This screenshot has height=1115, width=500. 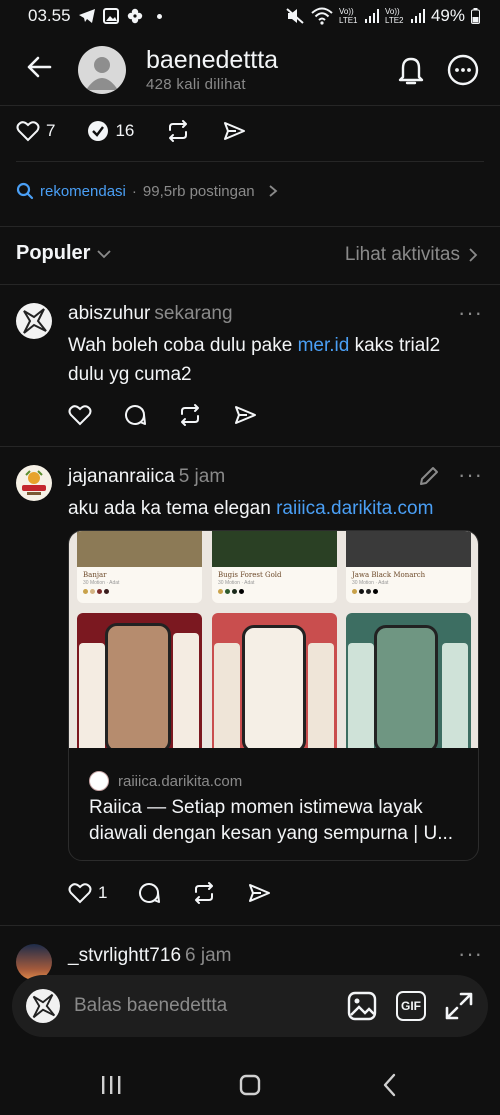 I want to click on heart-icon, so click(x=80, y=415).